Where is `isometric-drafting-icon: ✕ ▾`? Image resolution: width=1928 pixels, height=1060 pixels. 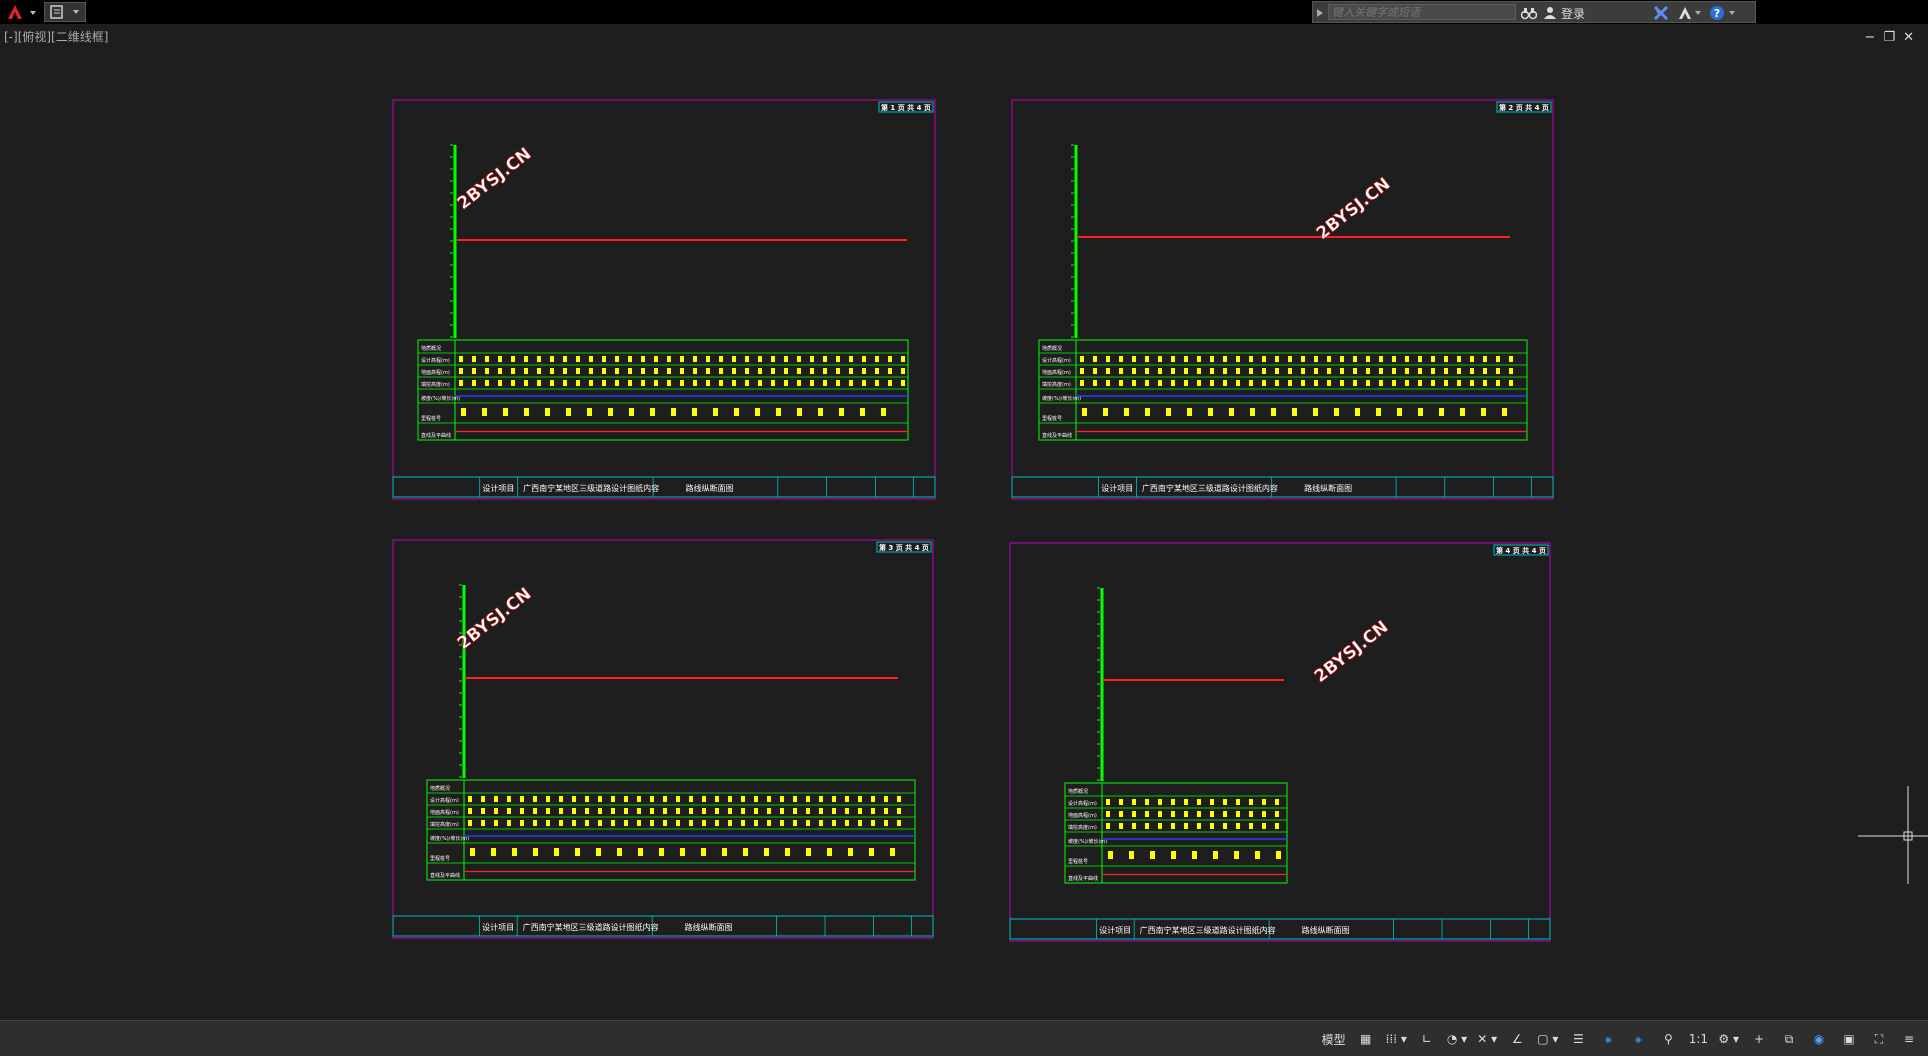 isometric-drafting-icon: ✕ ▾ is located at coordinates (1487, 1039).